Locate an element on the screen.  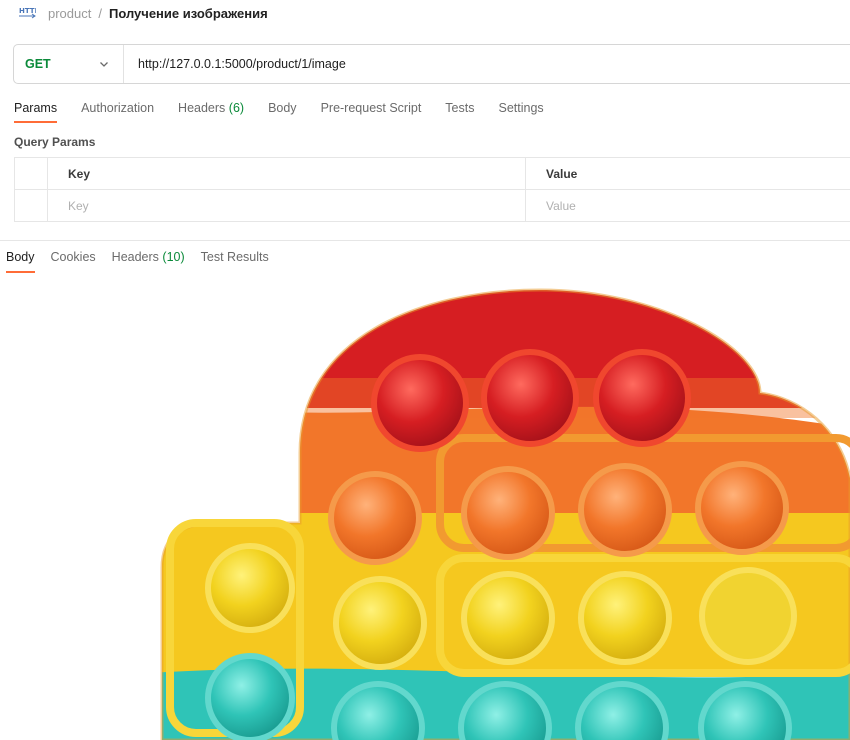
response-tab-test-results: Test Results is located at coordinates (235, 261).